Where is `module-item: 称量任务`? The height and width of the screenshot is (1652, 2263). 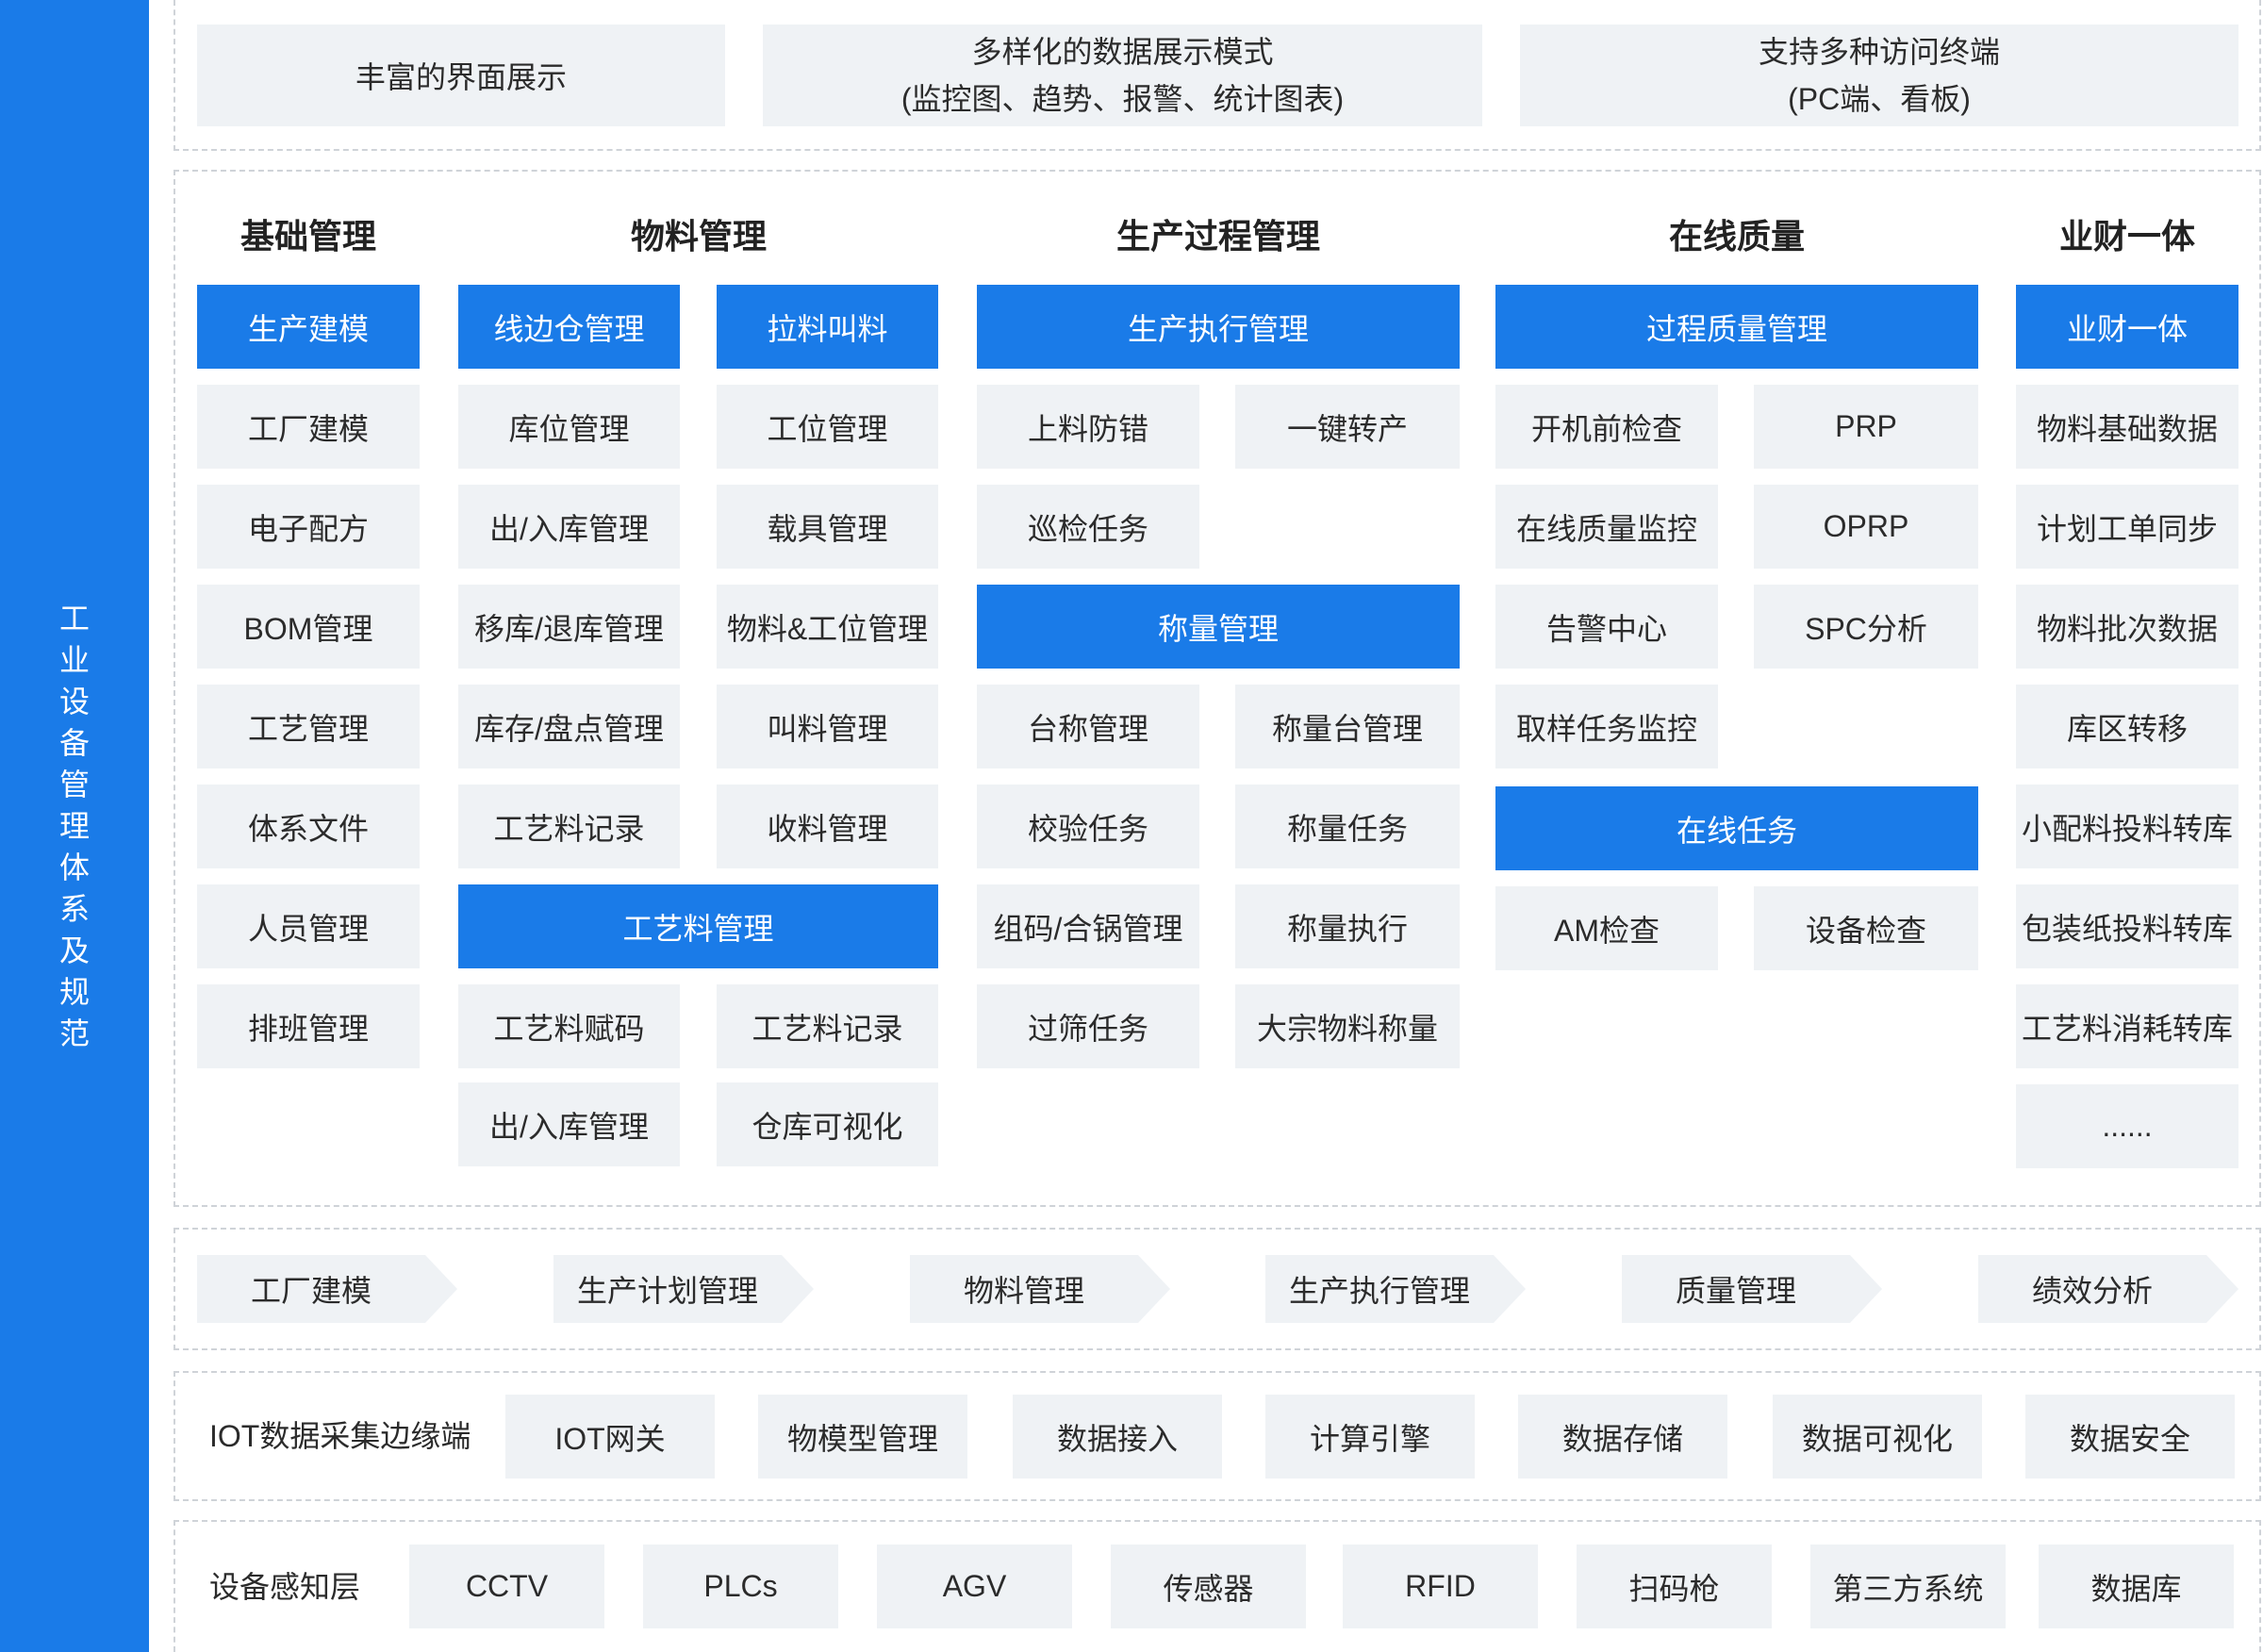
module-item: 称量任务 is located at coordinates (1347, 826).